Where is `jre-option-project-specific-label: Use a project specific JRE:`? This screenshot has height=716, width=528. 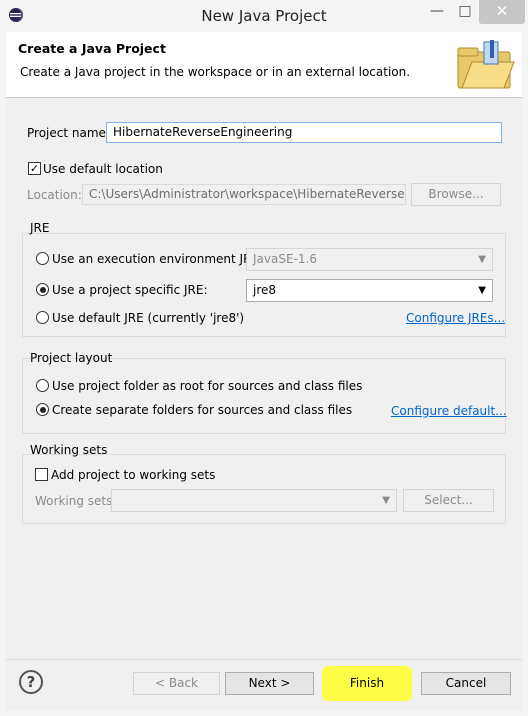 jre-option-project-specific-label: Use a project specific JRE: is located at coordinates (130, 290).